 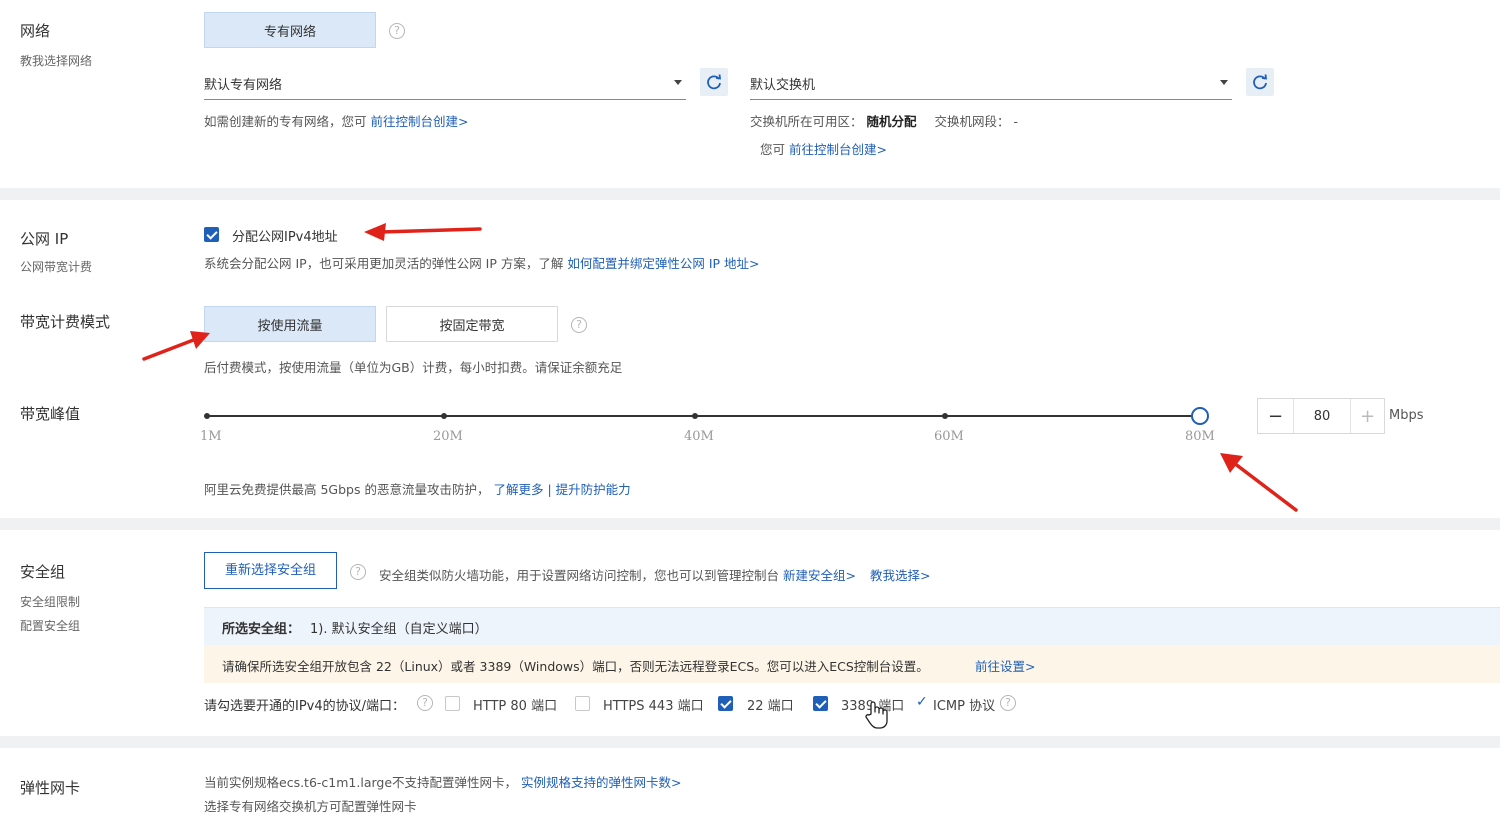 I want to click on public-ip-subtitle: 公网带宽计费, so click(x=56, y=267).